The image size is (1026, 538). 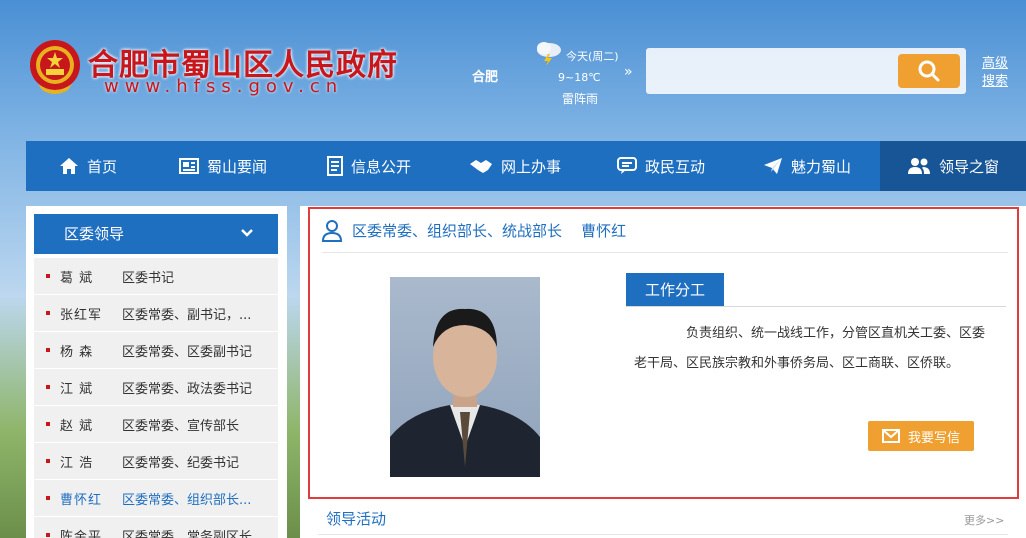 I want to click on home-icon, so click(x=68, y=166).